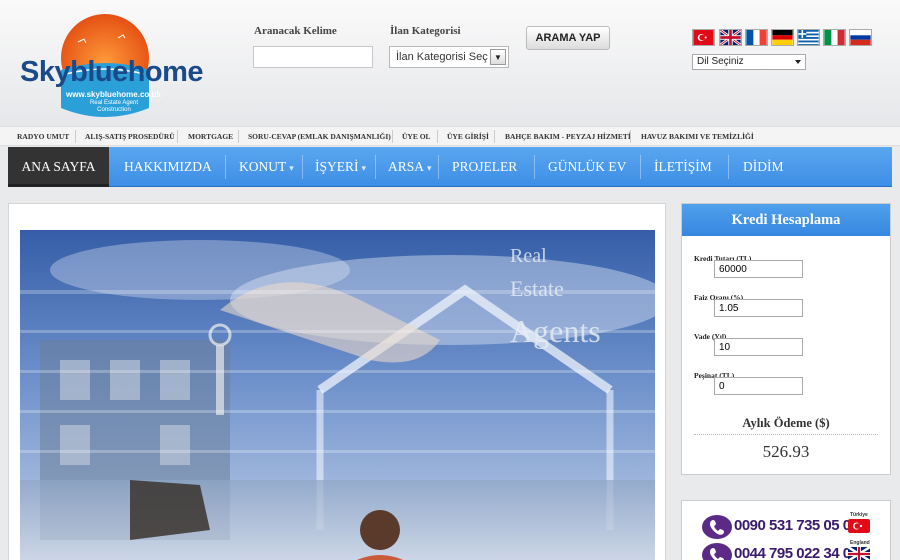  I want to click on monthly-payment-value: 526.93, so click(786, 451).